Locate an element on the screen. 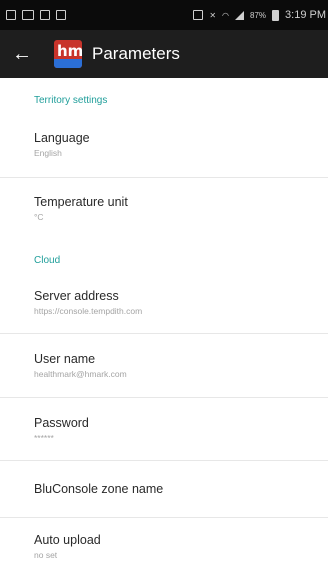 This screenshot has height=577, width=328. battery-percent: 87% is located at coordinates (258, 15).